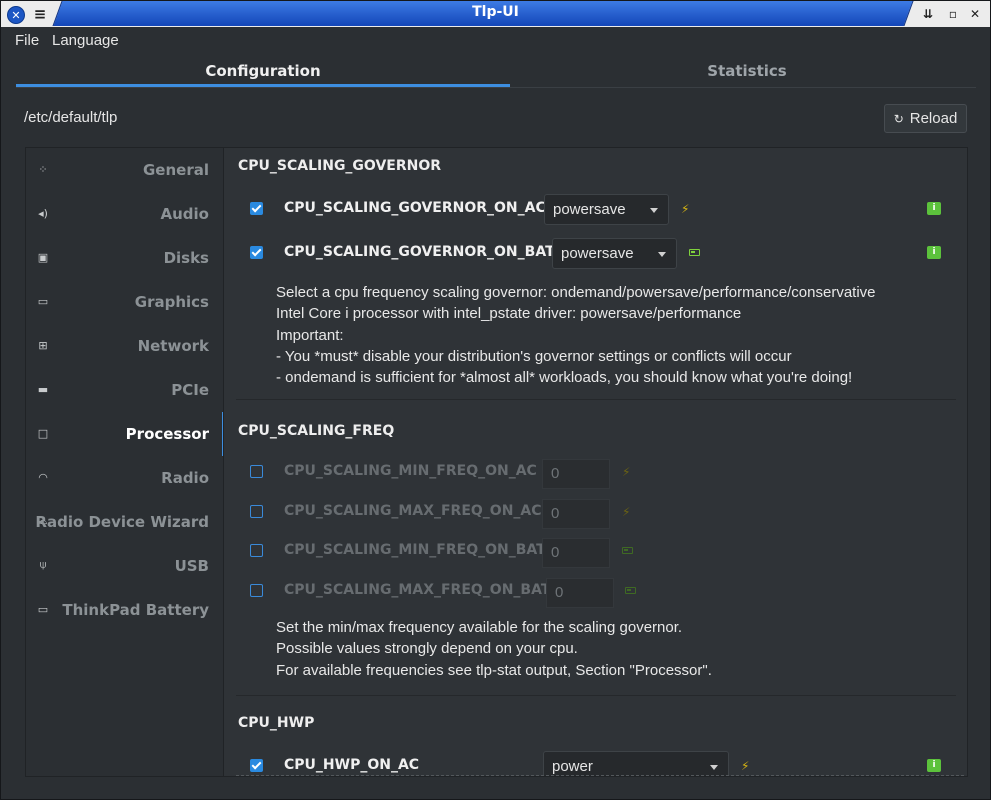 This screenshot has height=800, width=991. I want to click on monitor-icon: ▭, so click(43, 301).